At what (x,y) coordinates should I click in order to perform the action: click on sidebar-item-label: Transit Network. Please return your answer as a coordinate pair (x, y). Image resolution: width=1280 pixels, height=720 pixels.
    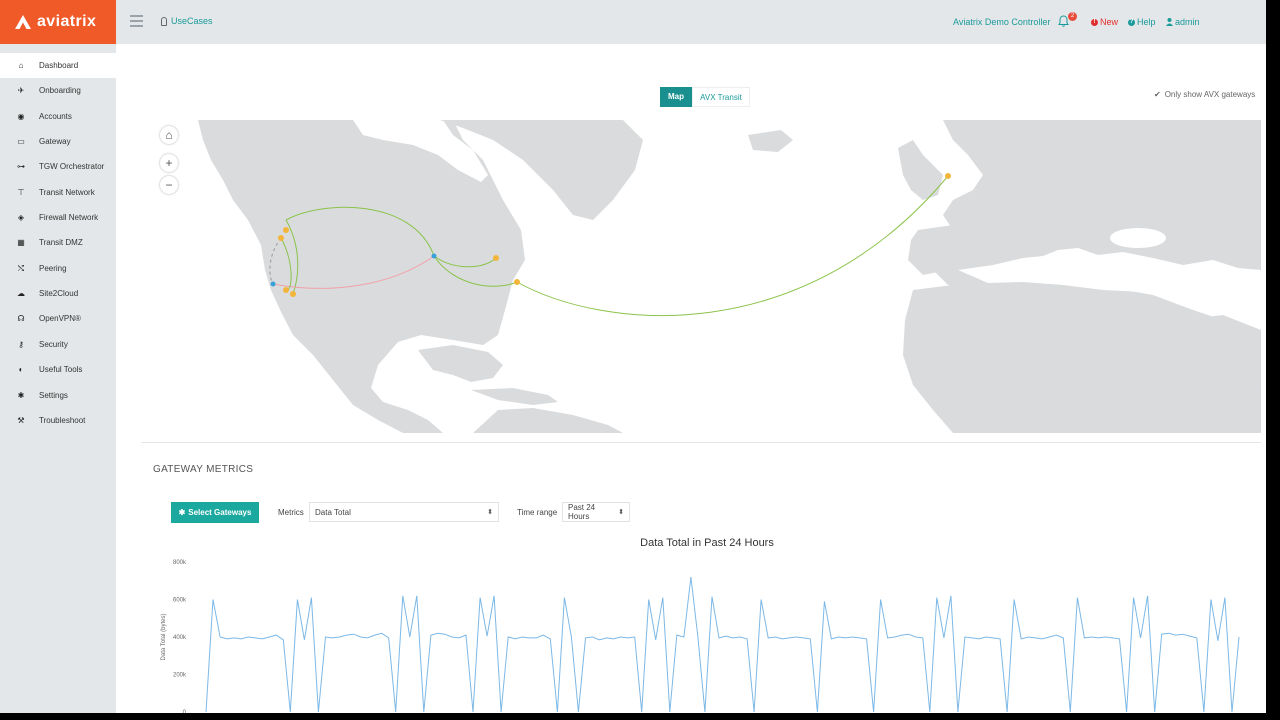
    Looking at the image, I should click on (67, 192).